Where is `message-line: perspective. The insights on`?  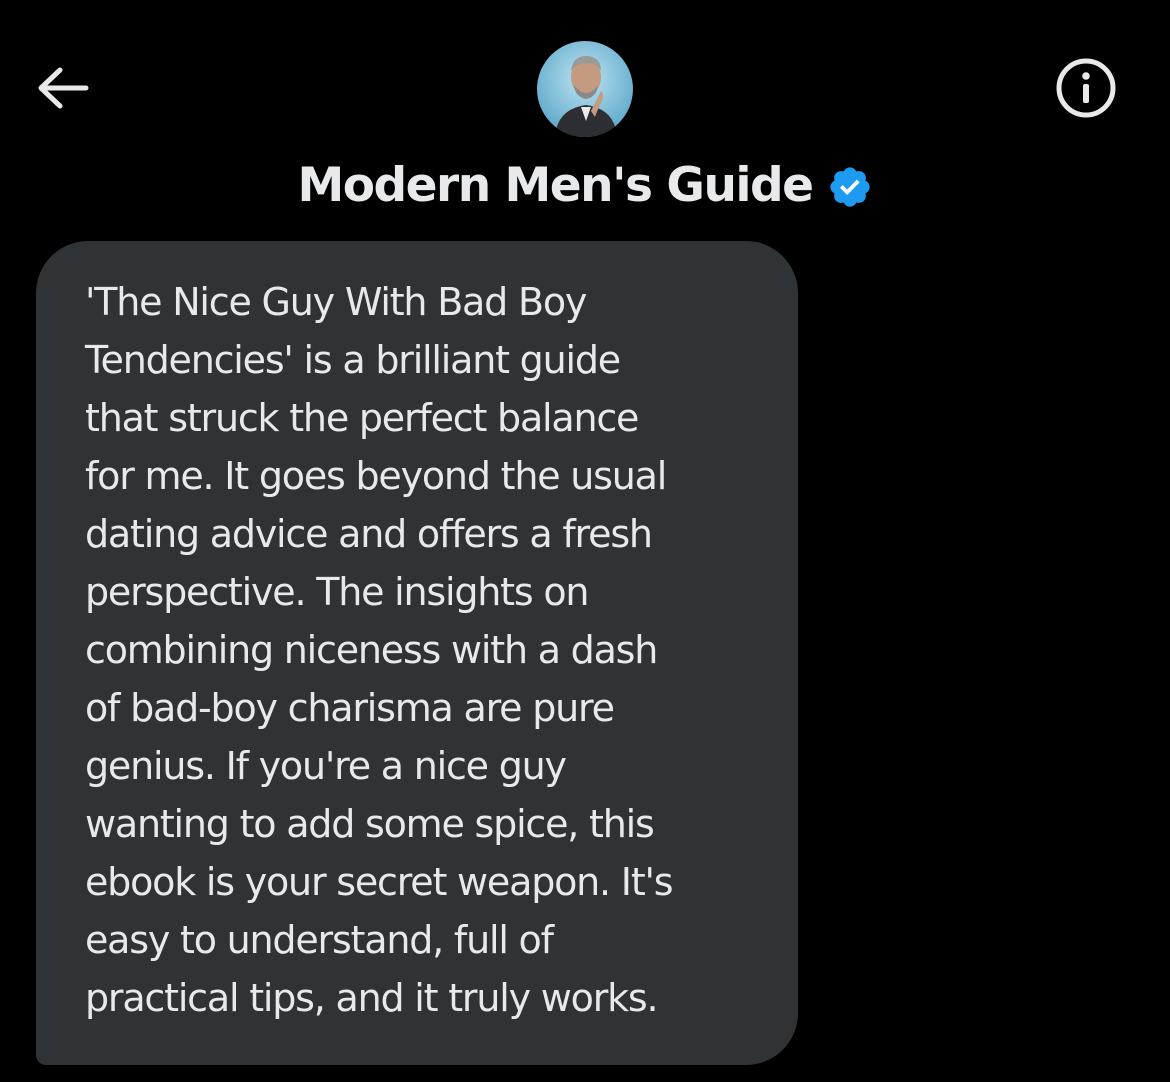 message-line: perspective. The insights on is located at coordinates (337, 592).